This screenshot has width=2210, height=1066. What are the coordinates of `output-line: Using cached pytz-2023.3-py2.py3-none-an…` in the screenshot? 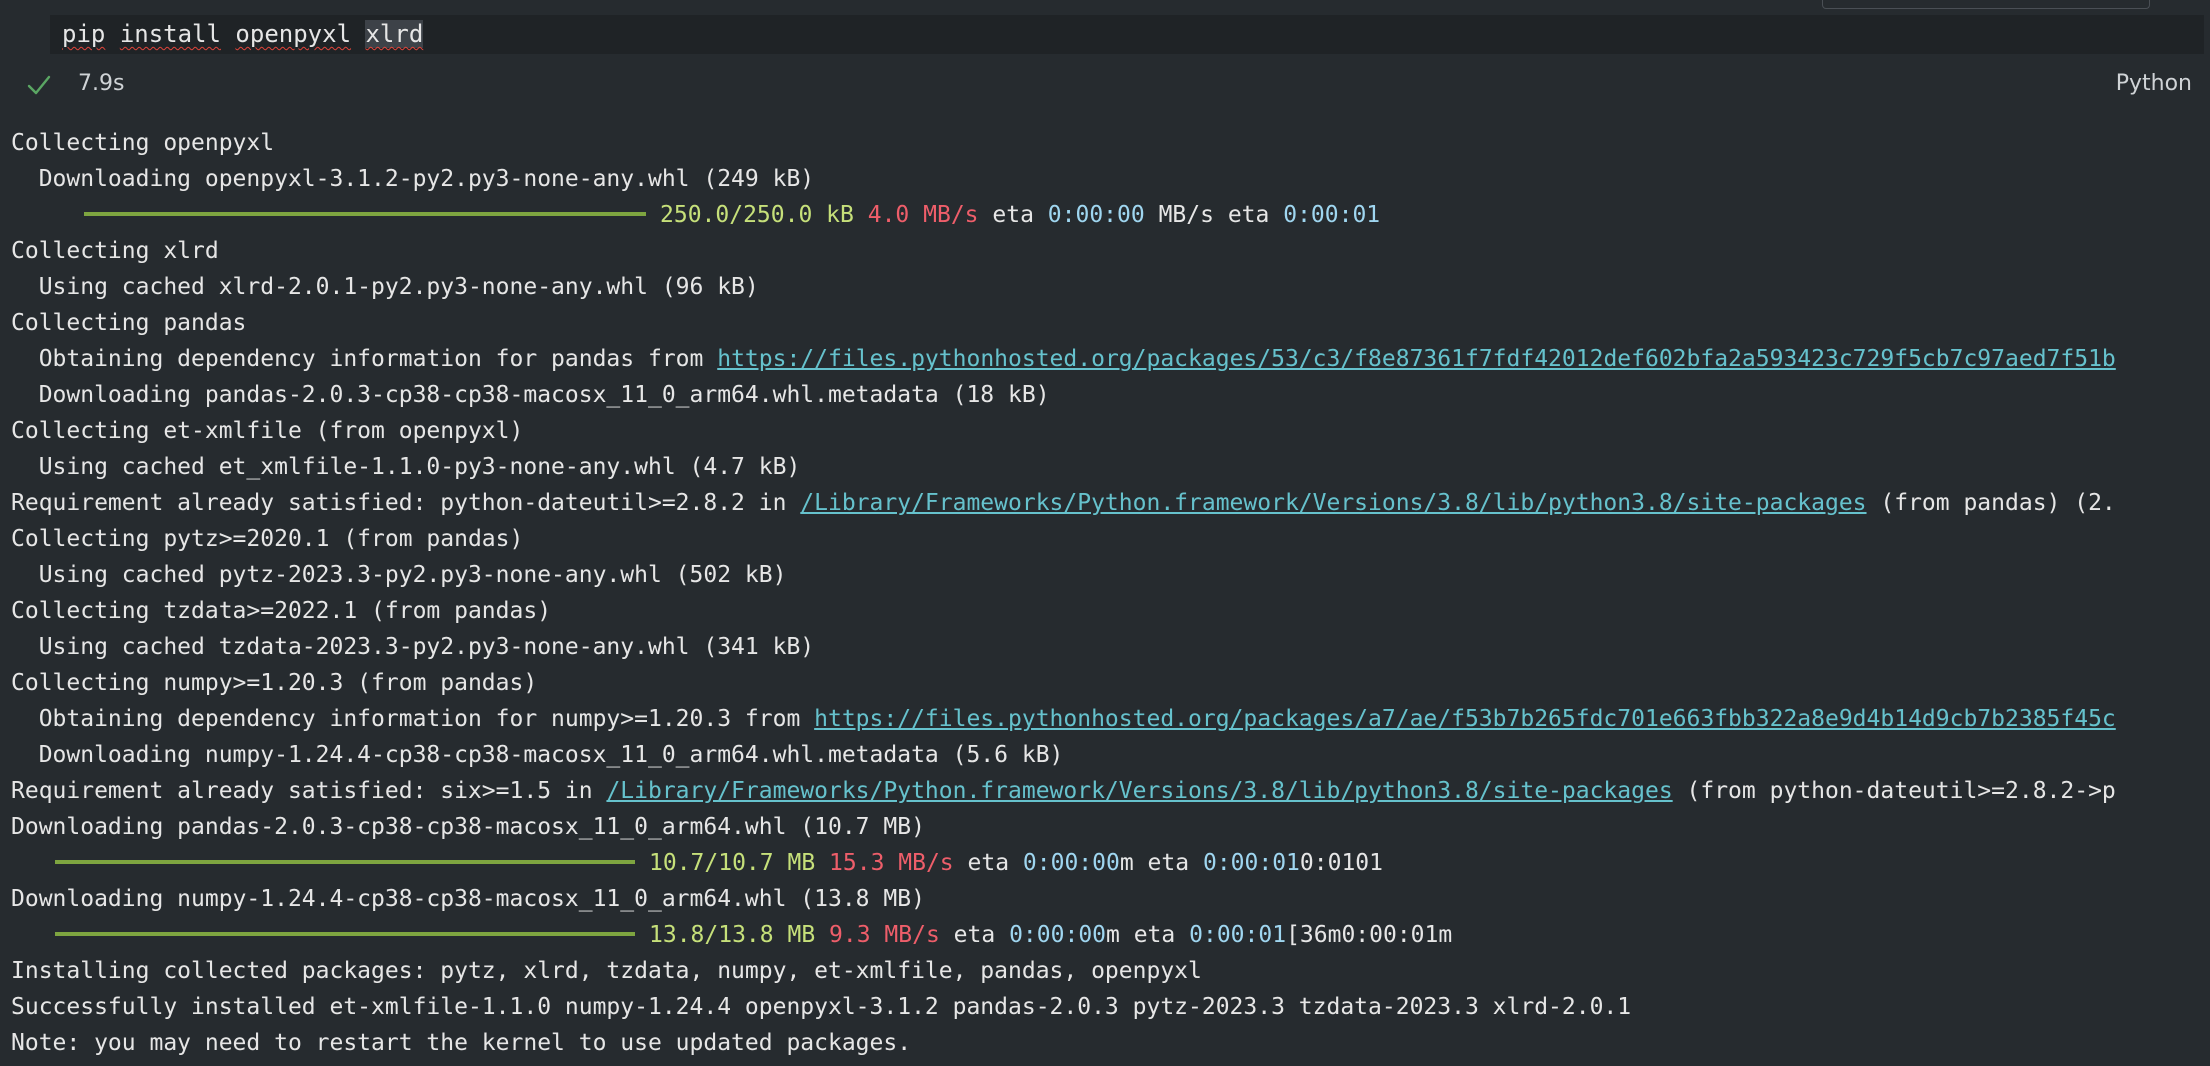 It's located at (399, 575).